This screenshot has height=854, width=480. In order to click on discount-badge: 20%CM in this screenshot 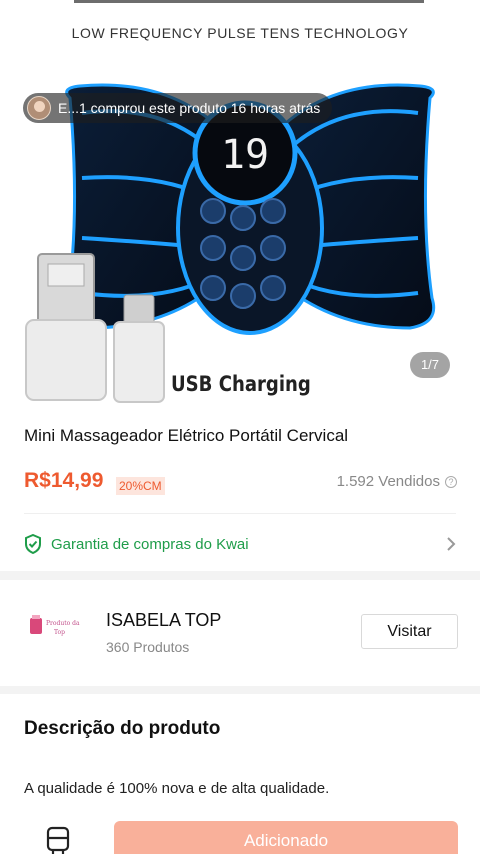, I will do `click(140, 486)`.